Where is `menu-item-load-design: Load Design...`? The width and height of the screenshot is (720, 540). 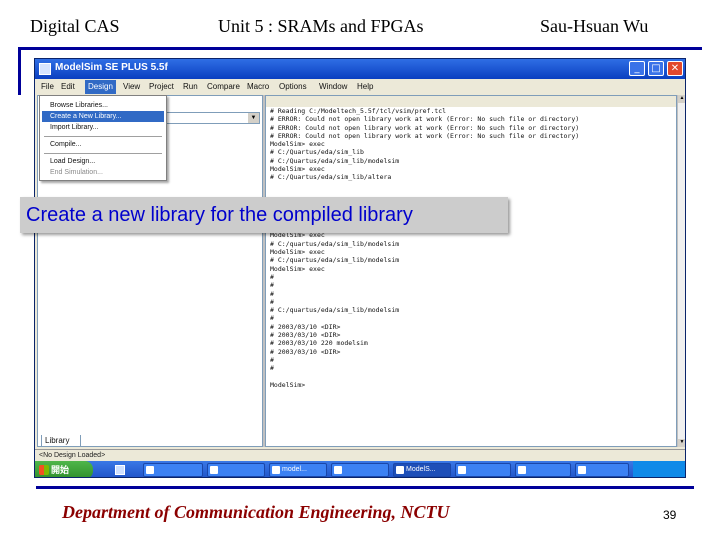 menu-item-load-design: Load Design... is located at coordinates (103, 161).